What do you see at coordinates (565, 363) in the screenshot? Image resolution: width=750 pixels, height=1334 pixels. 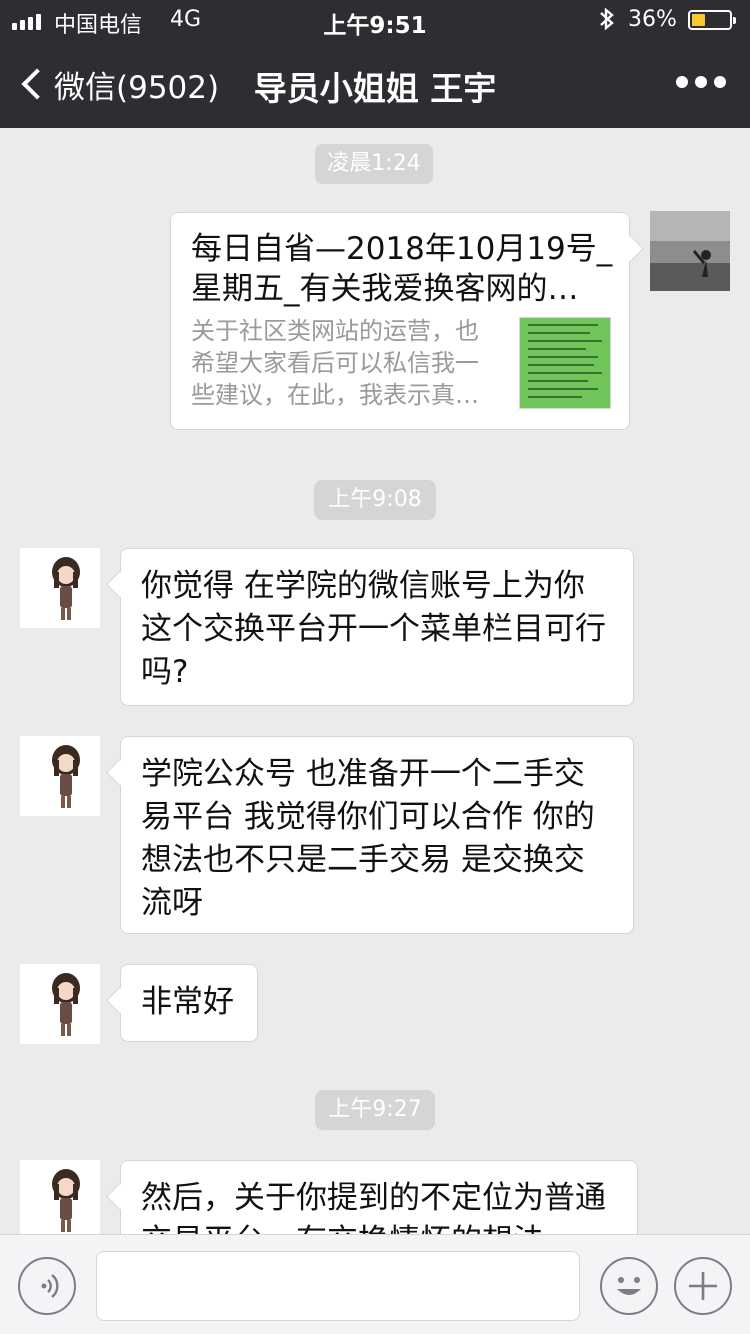 I see `card-thumbnail` at bounding box center [565, 363].